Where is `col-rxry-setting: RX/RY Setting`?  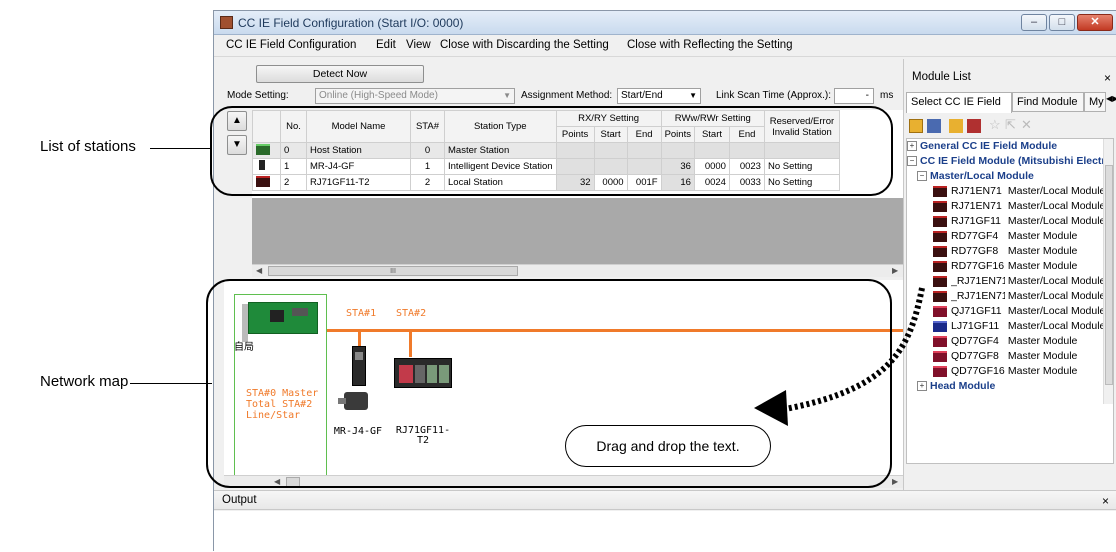
col-rxry-setting: RX/RY Setting is located at coordinates (608, 118).